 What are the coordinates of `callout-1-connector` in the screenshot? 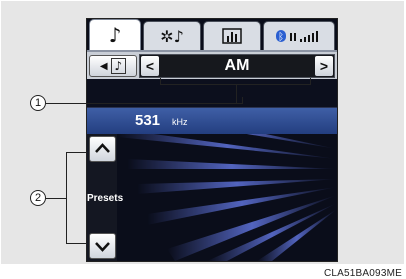 It's located at (236, 94).